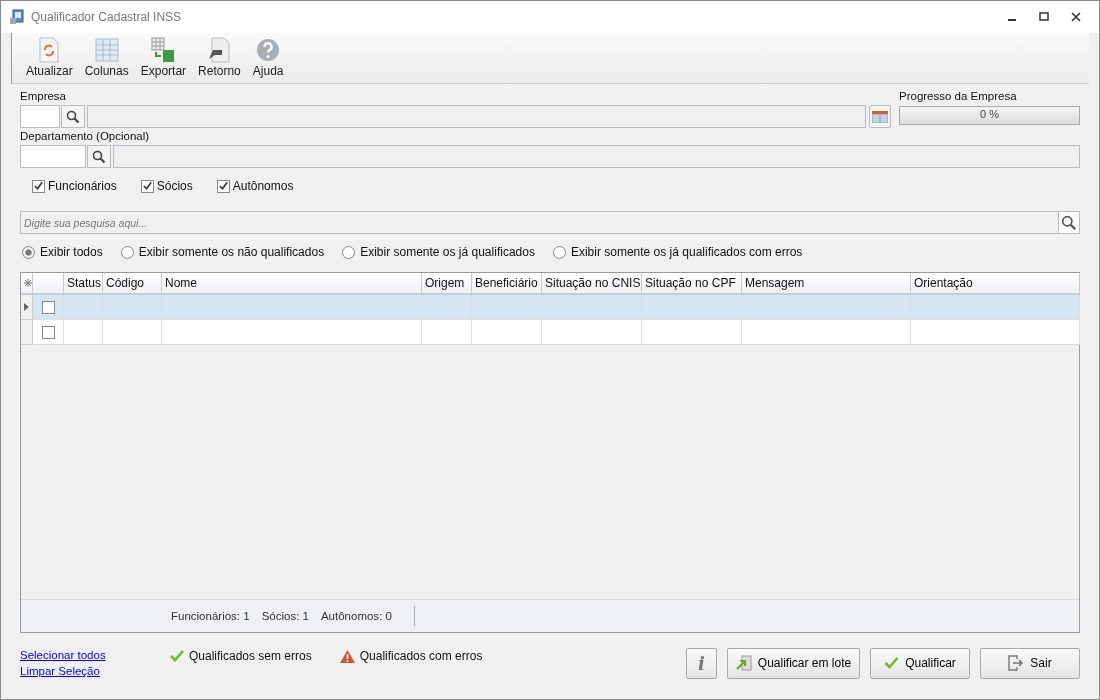 This screenshot has height=700, width=1100. I want to click on refresh-icon, so click(49, 50).